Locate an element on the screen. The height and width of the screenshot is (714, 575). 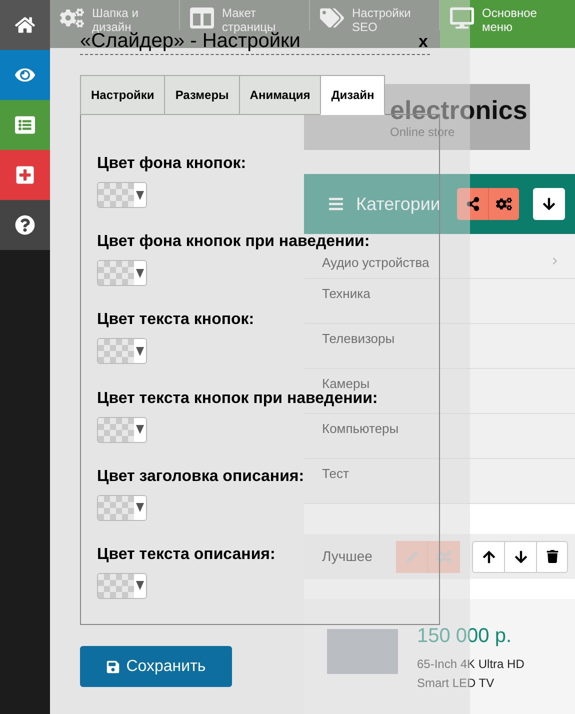
home-icon is located at coordinates (25, 25).